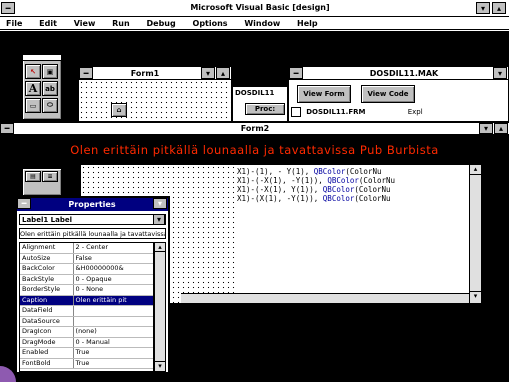  I want to click on system-menu-icon: ━, so click(8, 8).